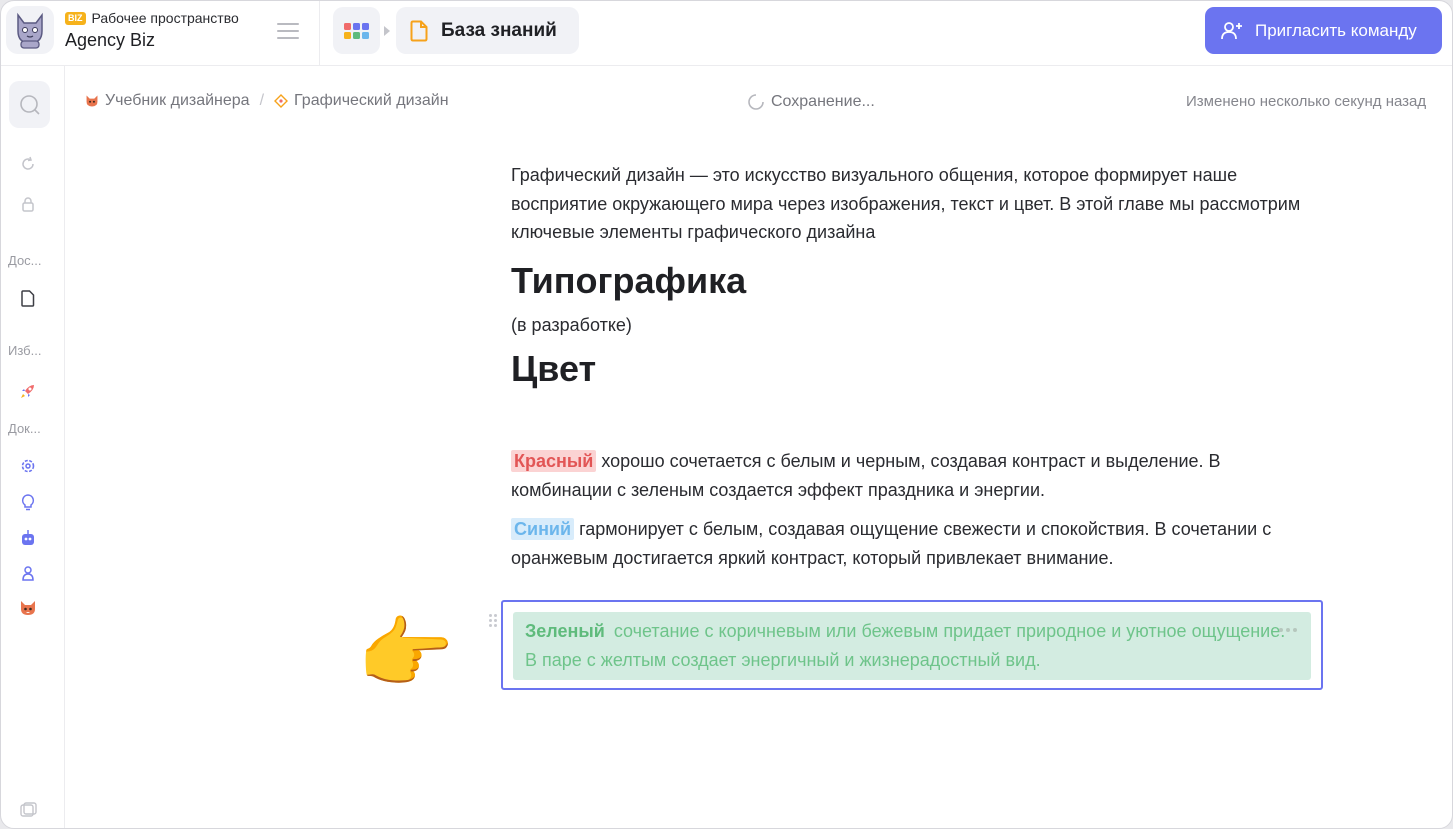 The height and width of the screenshot is (829, 1453). I want to click on sidebar-toggle-icon, so click(28, 812).